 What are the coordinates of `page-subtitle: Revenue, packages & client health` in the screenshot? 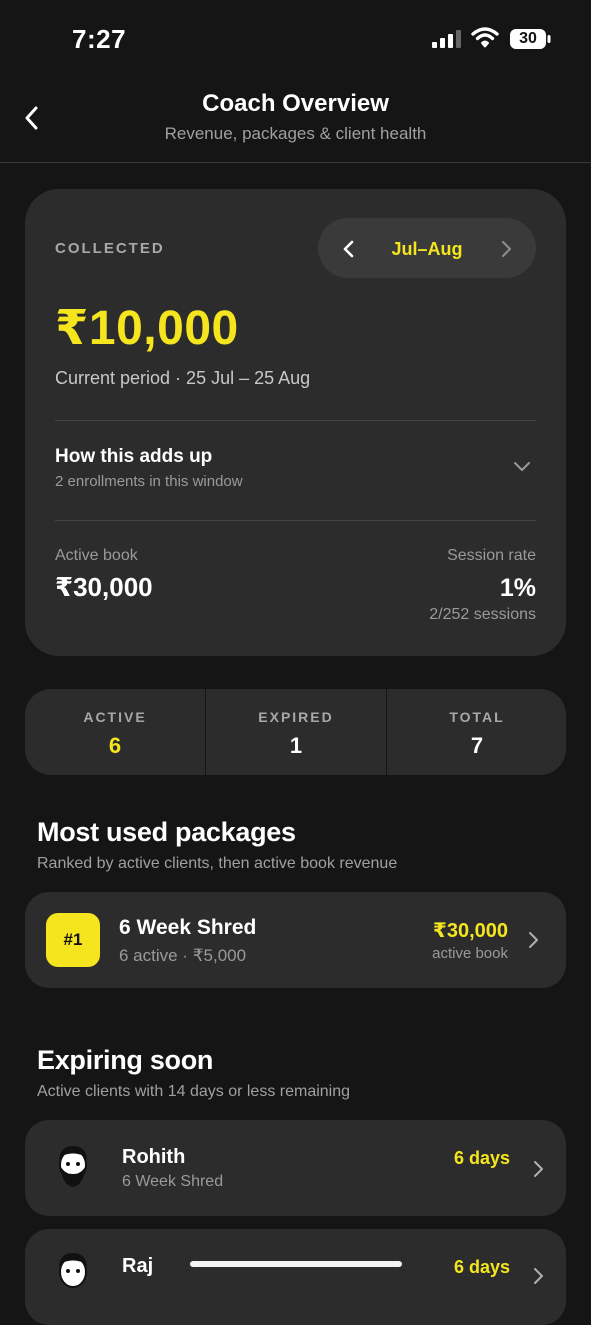 It's located at (295, 133).